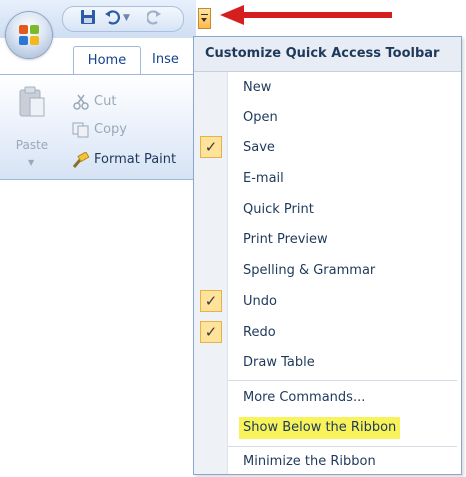 This screenshot has height=477, width=466. Describe the element at coordinates (306, 15) in the screenshot. I see `red-arrow-annotation` at that location.